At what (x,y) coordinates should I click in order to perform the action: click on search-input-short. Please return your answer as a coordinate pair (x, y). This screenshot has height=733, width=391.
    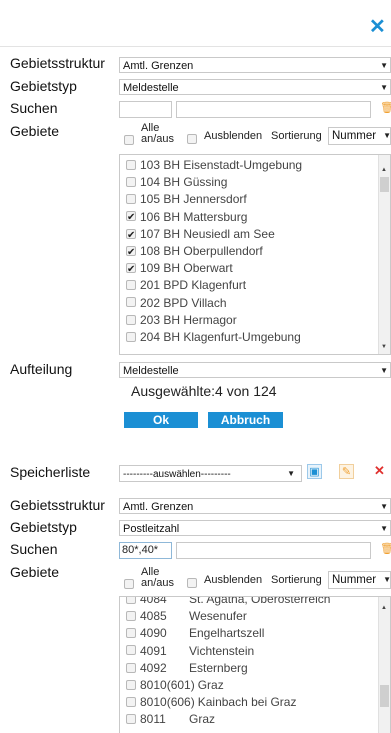
    Looking at the image, I should click on (145, 109).